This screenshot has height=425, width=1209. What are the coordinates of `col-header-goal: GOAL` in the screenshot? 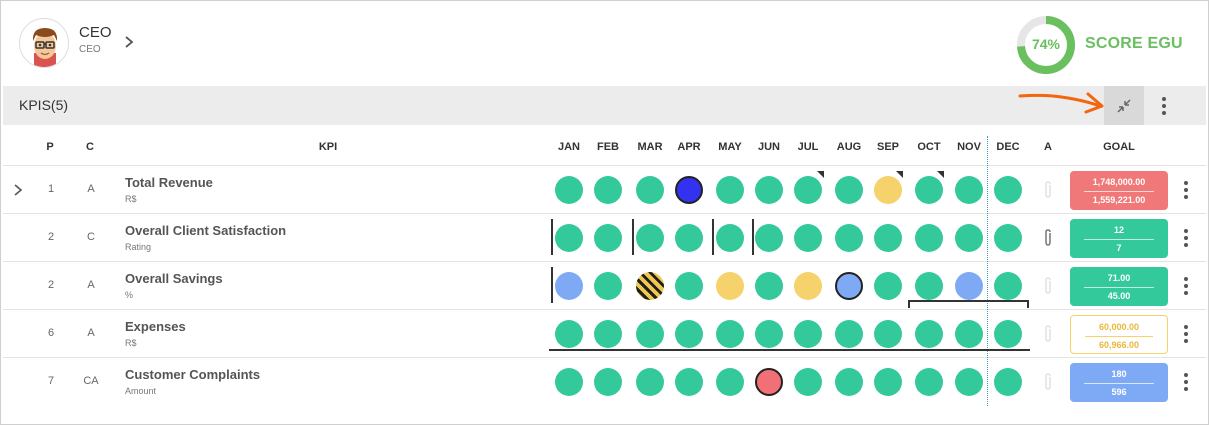 It's located at (1119, 147).